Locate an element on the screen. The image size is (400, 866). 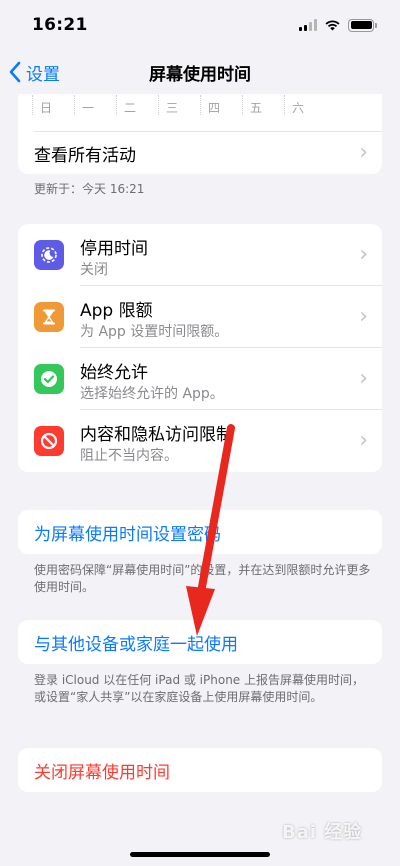
status-time: 16:21 is located at coordinates (60, 25).